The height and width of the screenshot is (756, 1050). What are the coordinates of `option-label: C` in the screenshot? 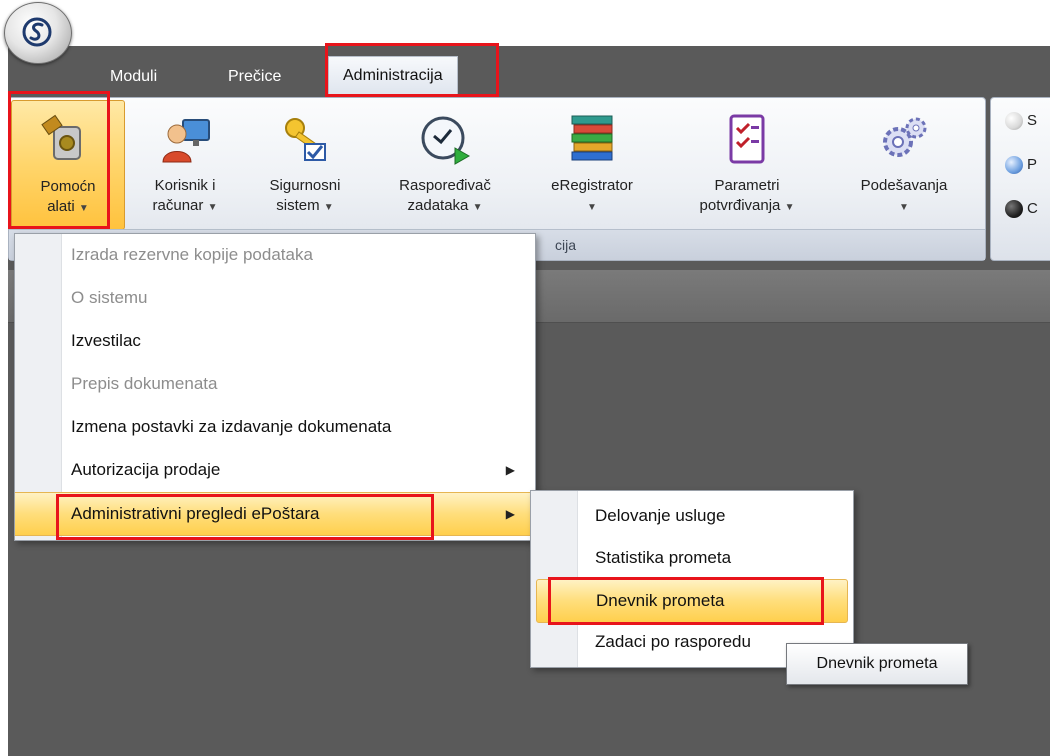 It's located at (1032, 208).